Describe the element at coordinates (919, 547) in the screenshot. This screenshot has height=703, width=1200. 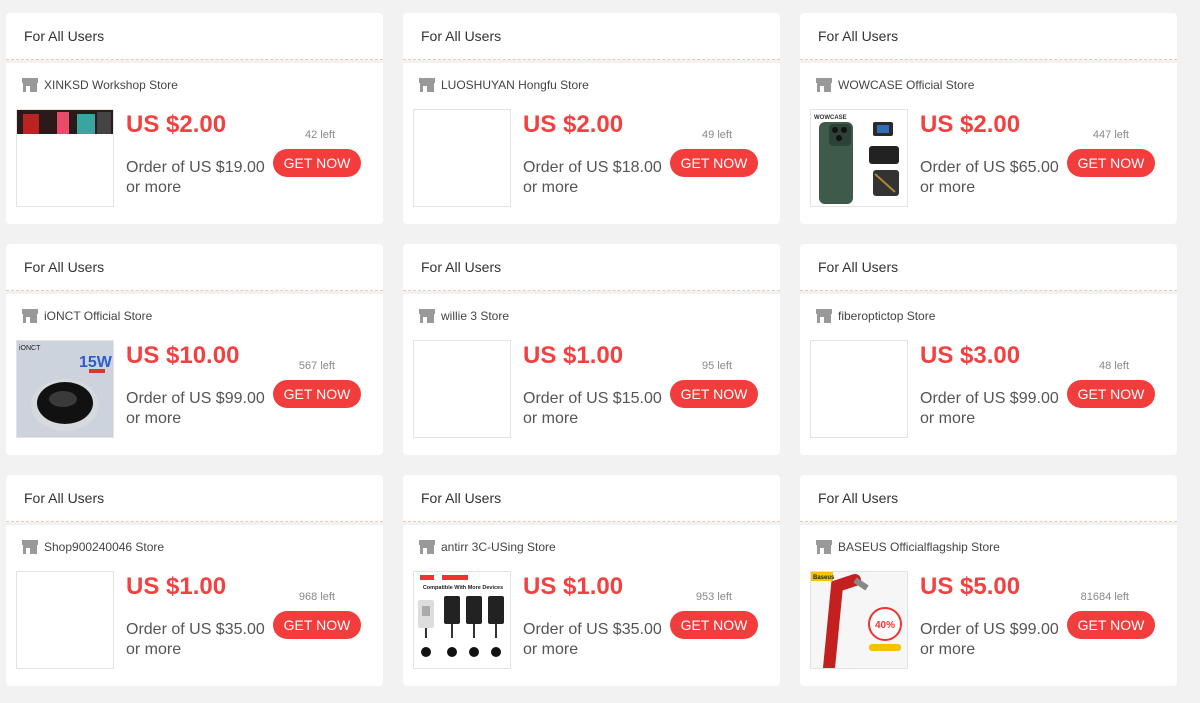
I see `store-name: BASEUS Officialflagship Store` at that location.